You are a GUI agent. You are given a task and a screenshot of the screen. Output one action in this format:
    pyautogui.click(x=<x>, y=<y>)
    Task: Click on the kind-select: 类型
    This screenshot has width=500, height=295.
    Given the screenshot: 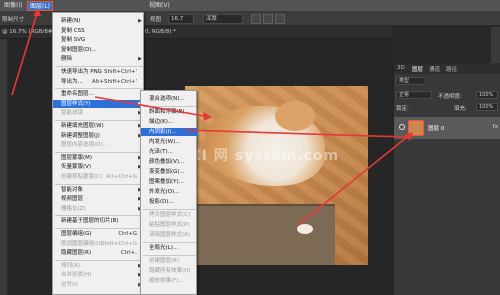 What is the action you would take?
    pyautogui.click(x=411, y=81)
    